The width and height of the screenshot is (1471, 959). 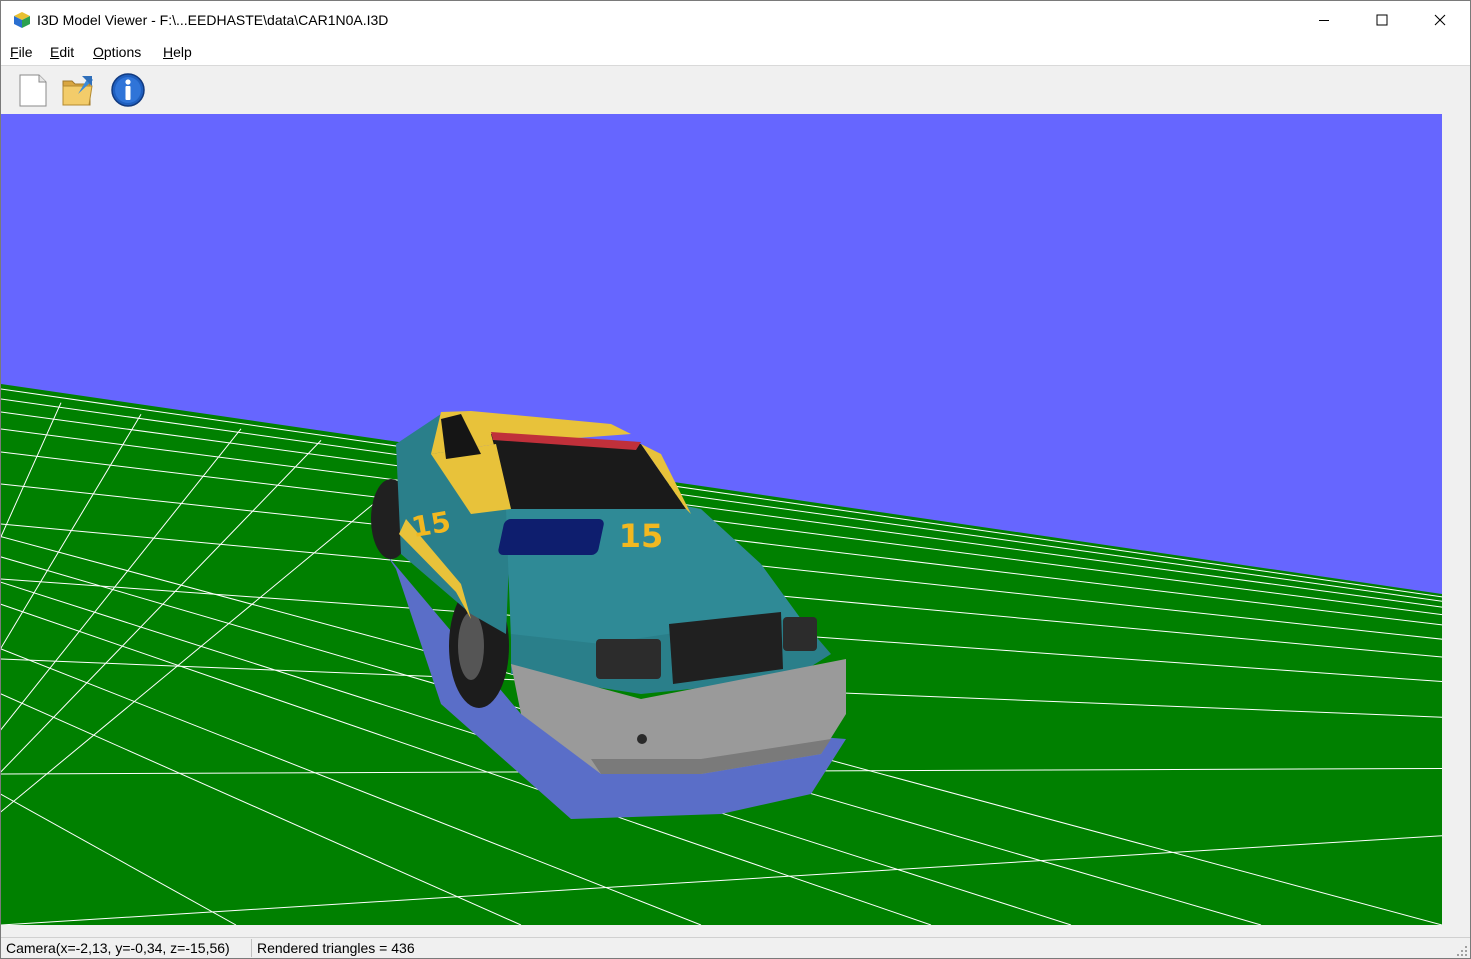 I want to click on toolbar, so click(x=735, y=90).